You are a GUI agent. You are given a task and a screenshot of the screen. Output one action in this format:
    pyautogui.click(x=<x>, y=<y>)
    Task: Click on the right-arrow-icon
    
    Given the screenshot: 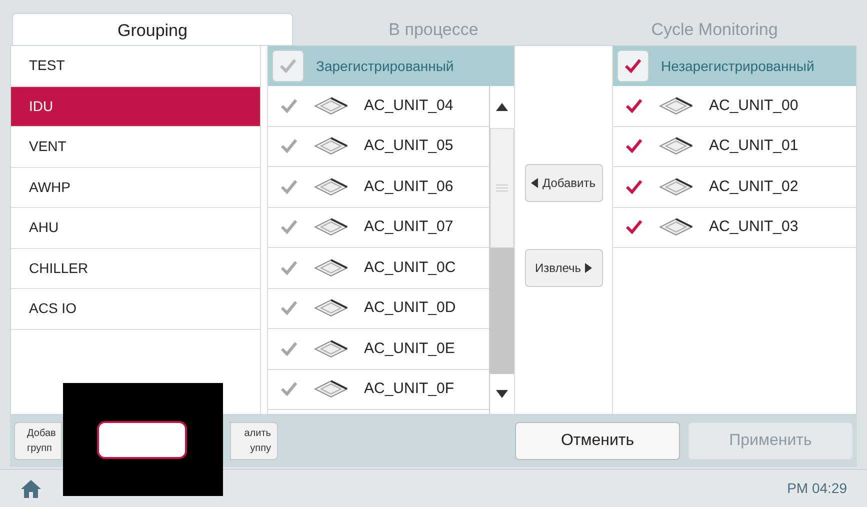 What is the action you would take?
    pyautogui.click(x=588, y=268)
    